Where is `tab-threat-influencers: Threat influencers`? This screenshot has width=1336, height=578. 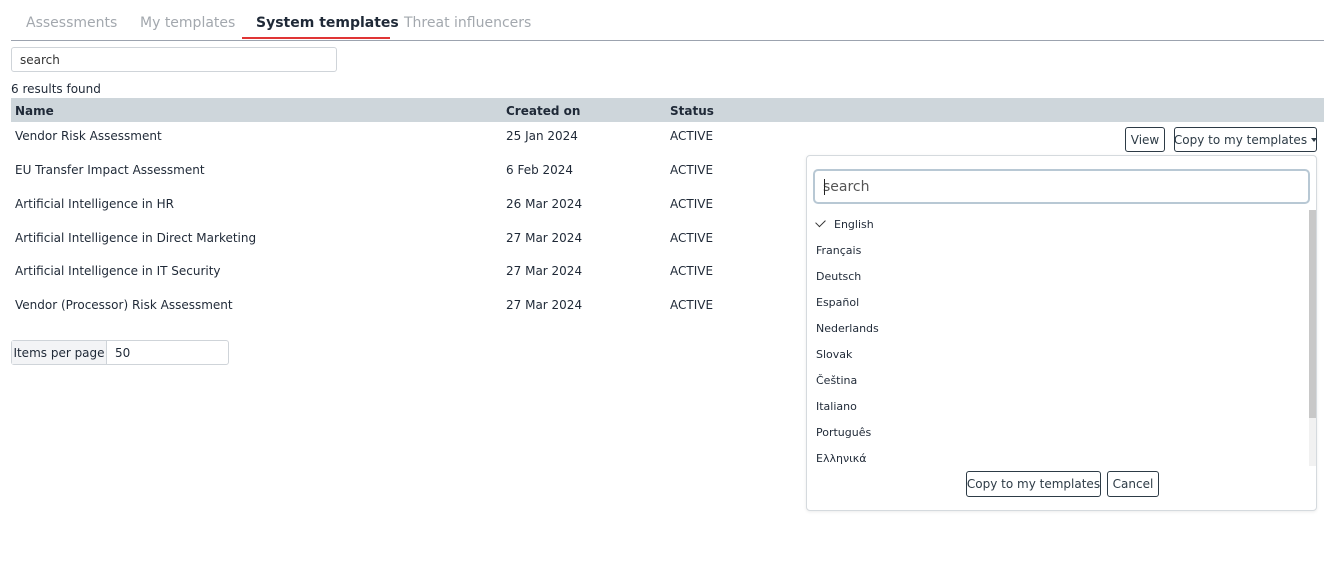
tab-threat-influencers: Threat influencers is located at coordinates (467, 23).